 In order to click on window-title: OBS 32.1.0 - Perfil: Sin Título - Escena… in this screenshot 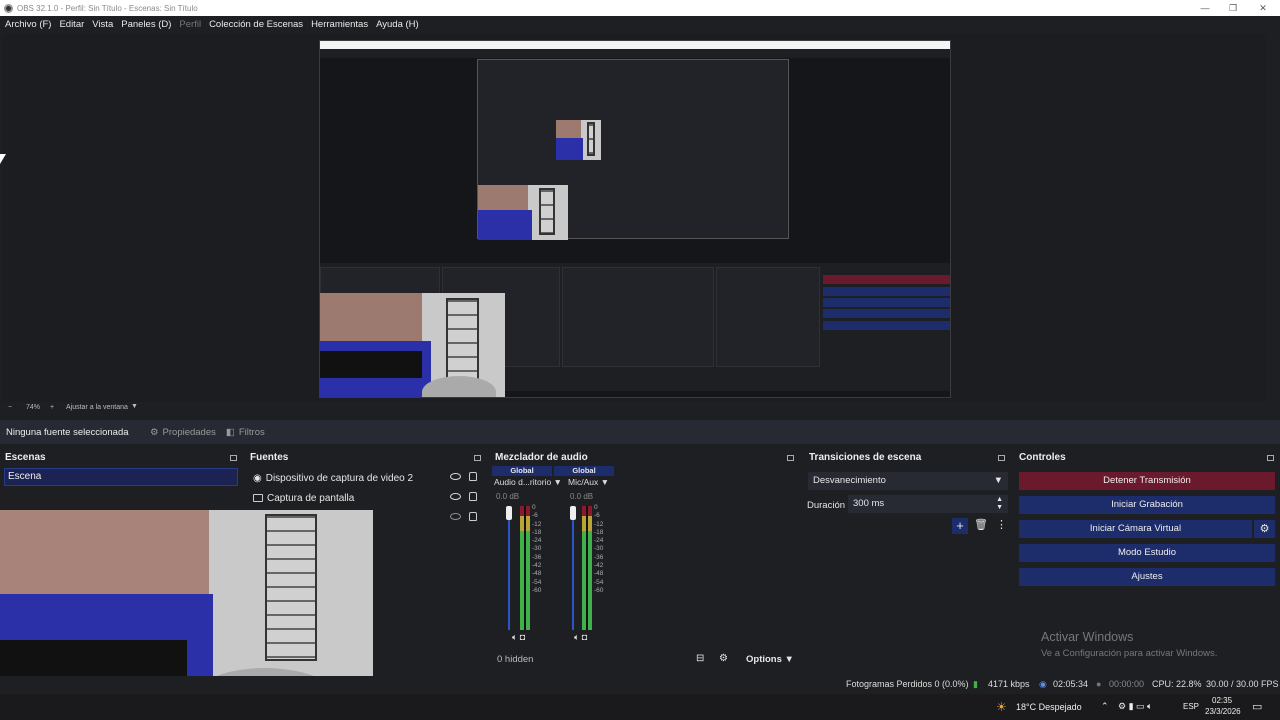, I will do `click(107, 8)`.